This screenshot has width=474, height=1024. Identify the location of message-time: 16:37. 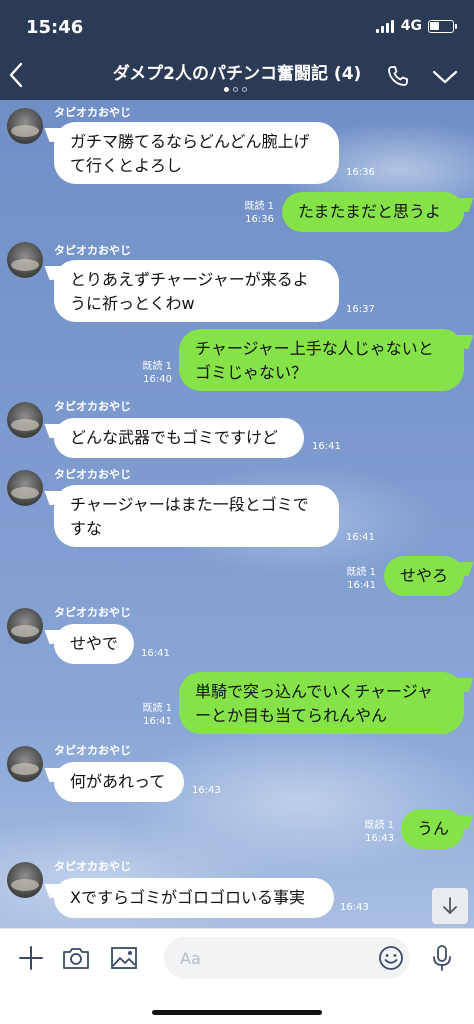
(360, 309).